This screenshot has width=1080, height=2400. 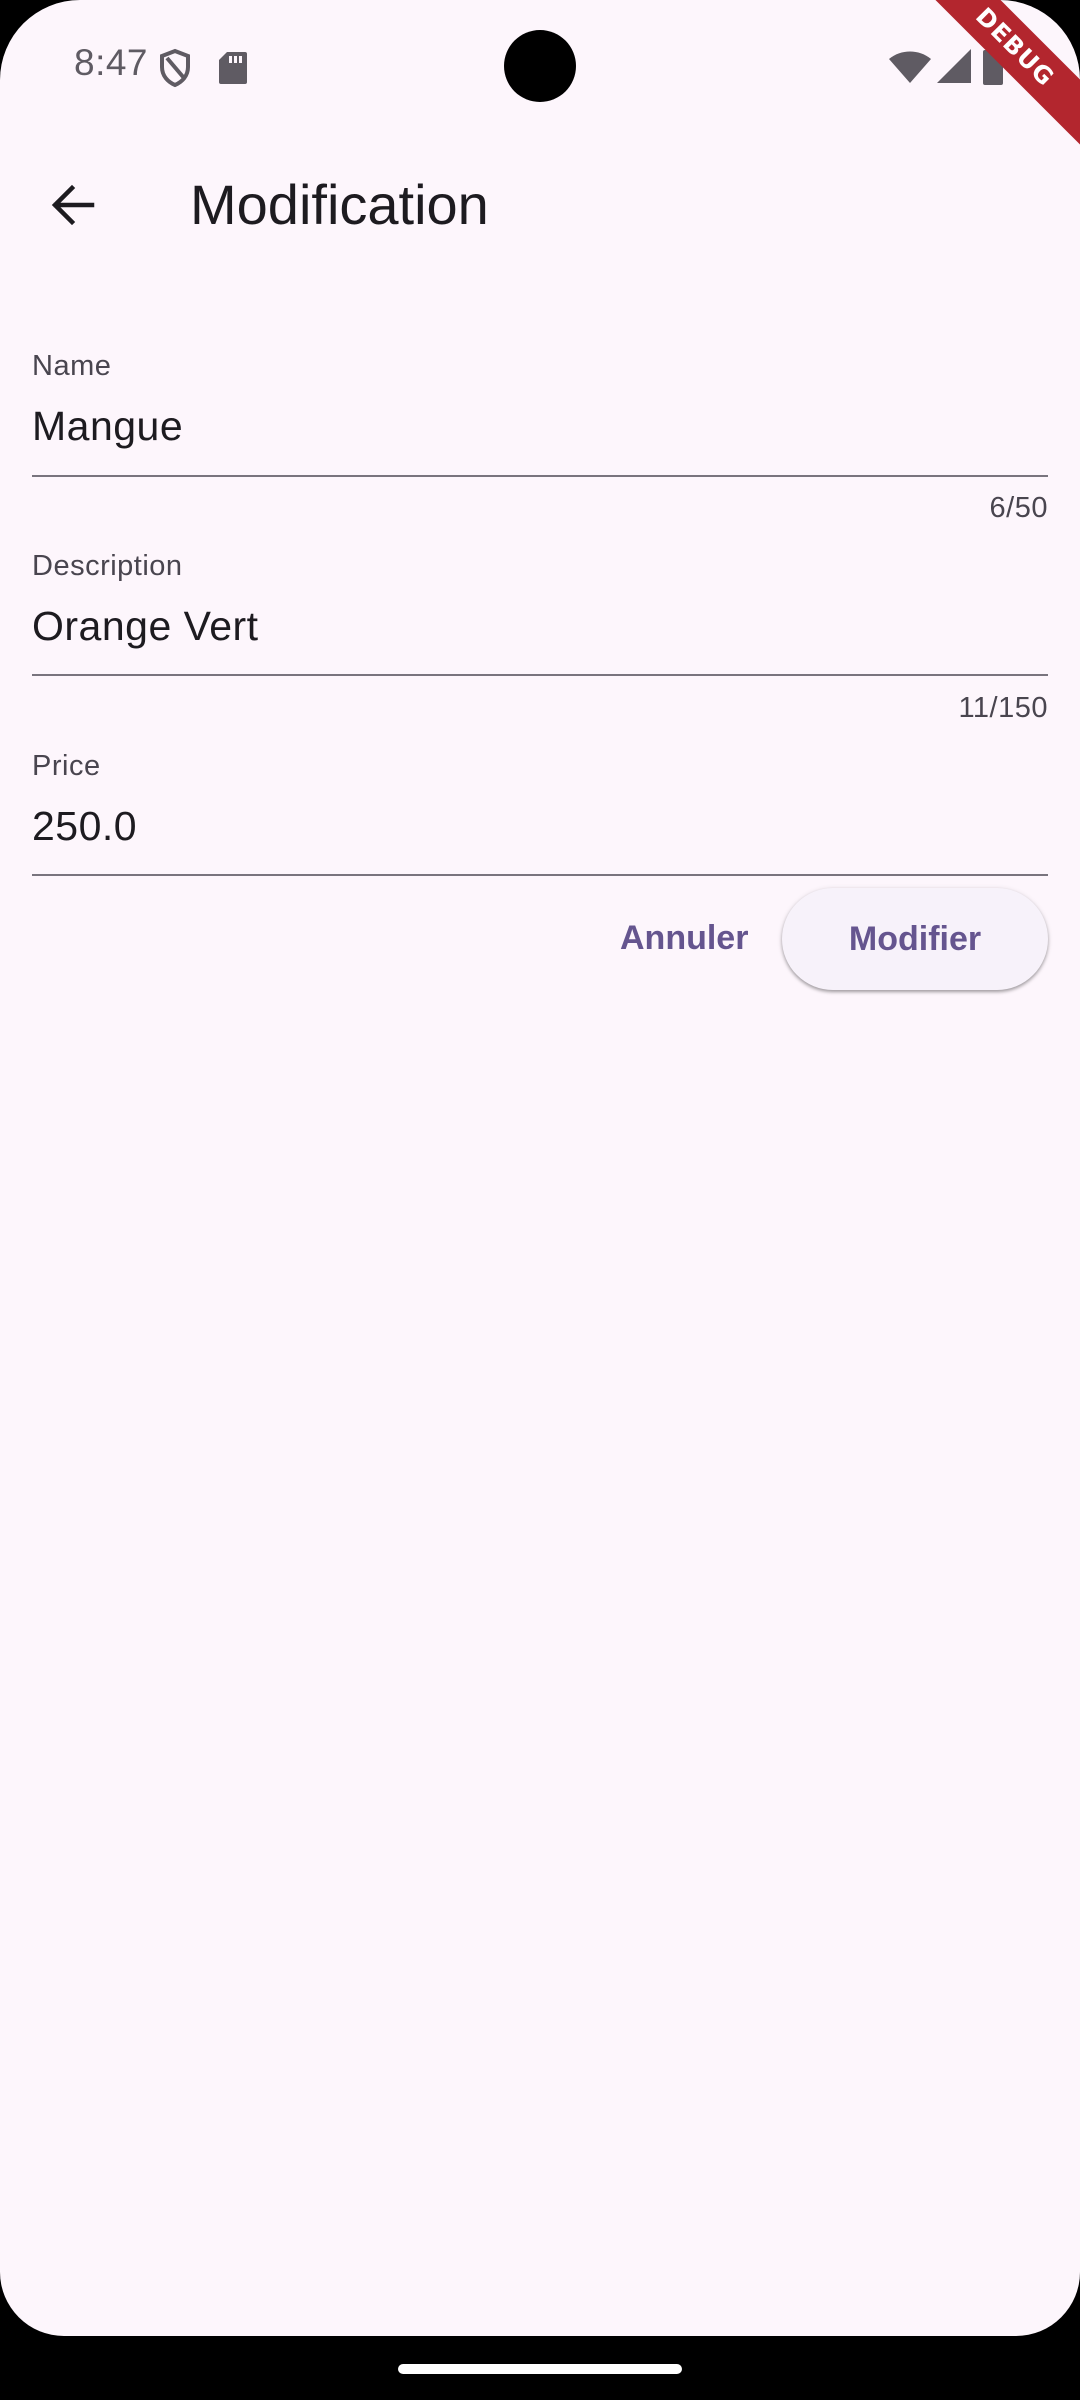 I want to click on app-bar: Modification, so click(x=540, y=205).